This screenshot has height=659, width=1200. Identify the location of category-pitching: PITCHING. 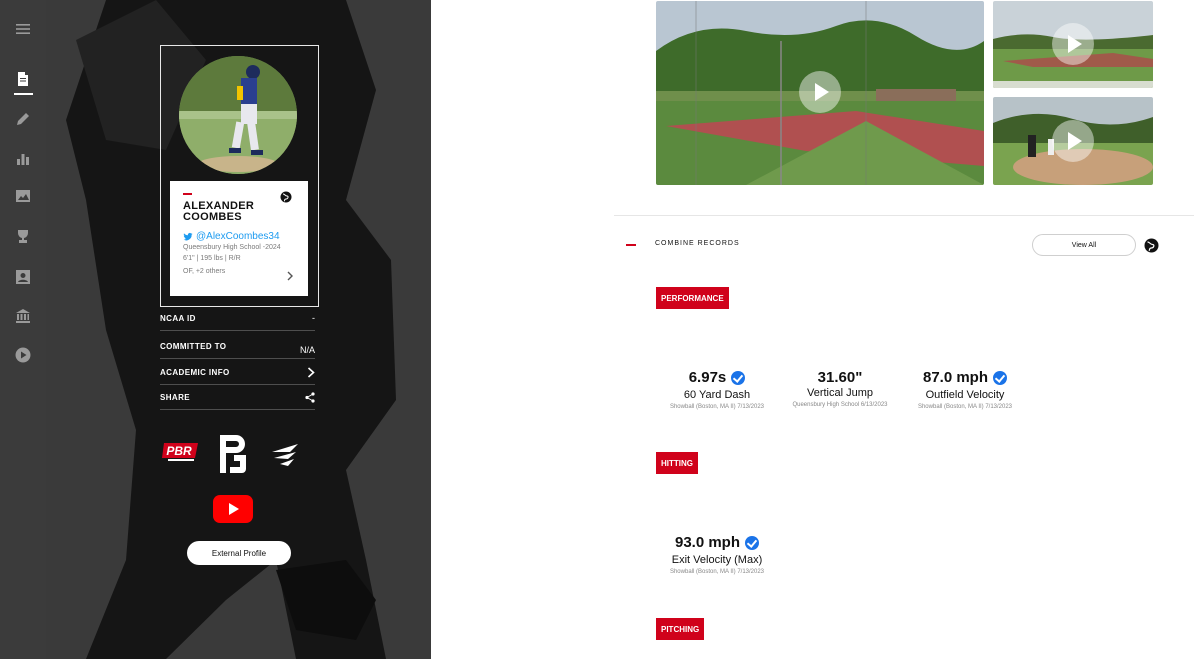
(680, 629).